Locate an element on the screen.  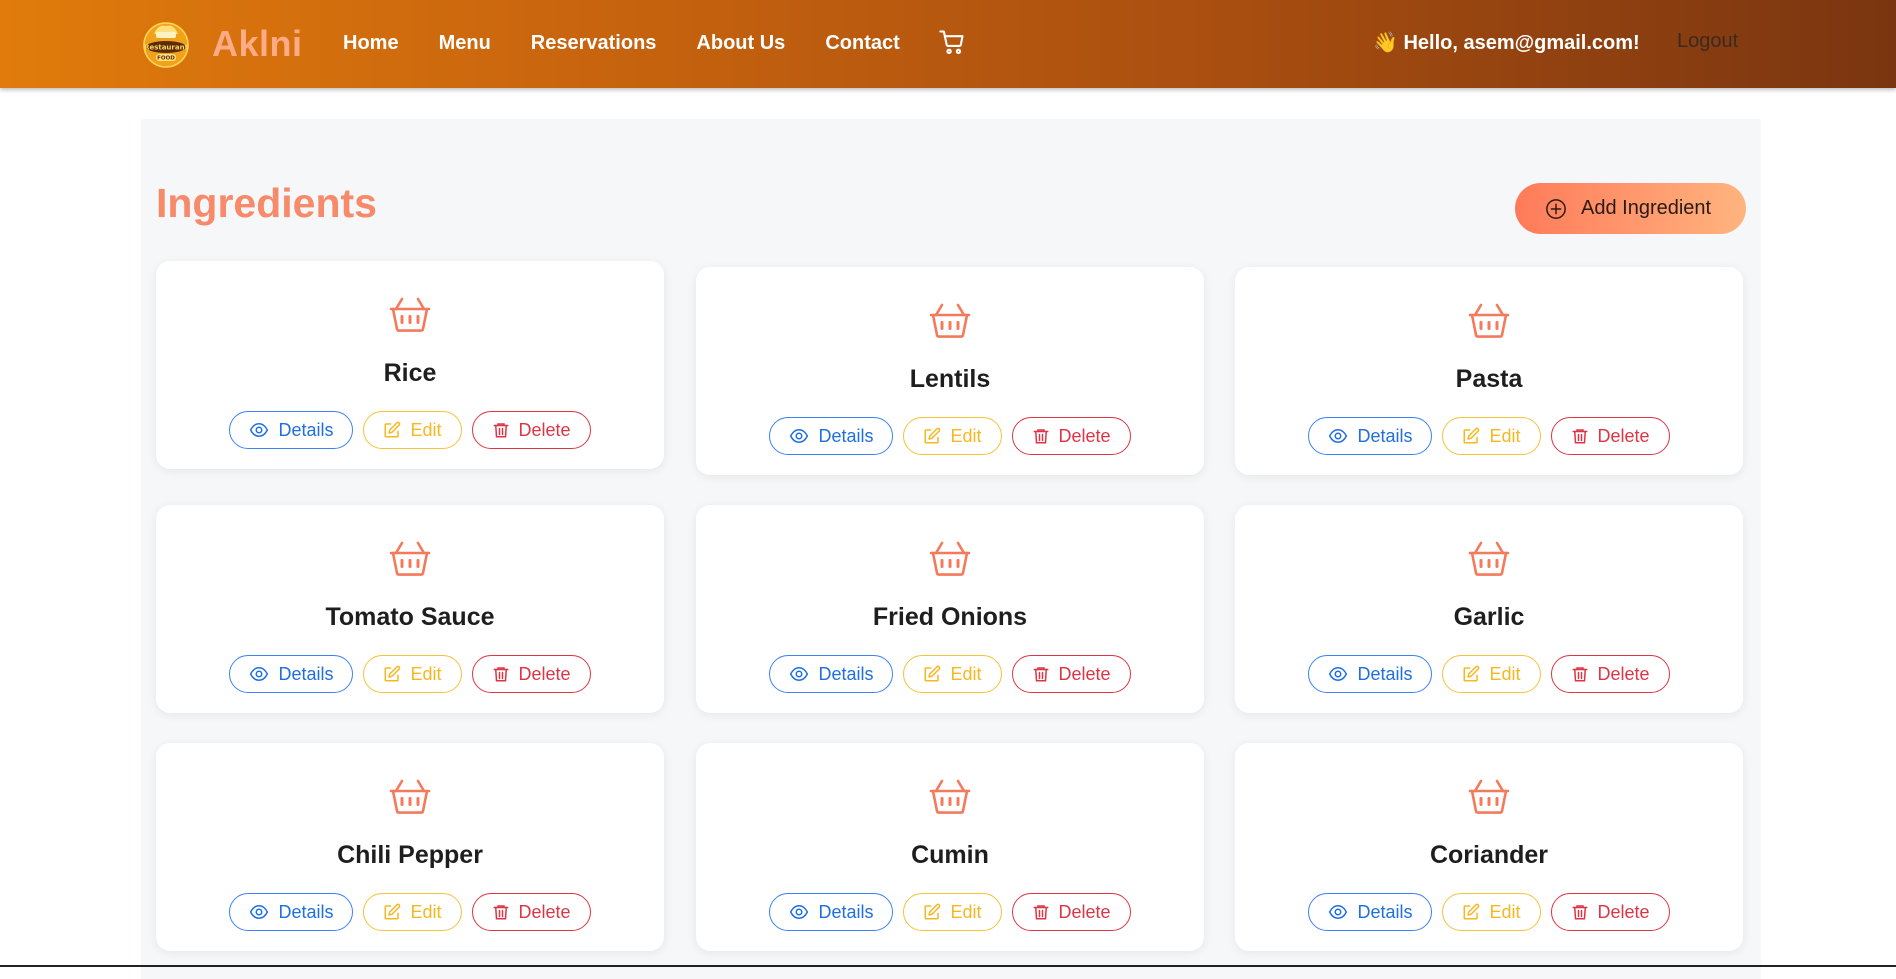
ingredient-card: Pasta Details Edit Delete is located at coordinates (1489, 371).